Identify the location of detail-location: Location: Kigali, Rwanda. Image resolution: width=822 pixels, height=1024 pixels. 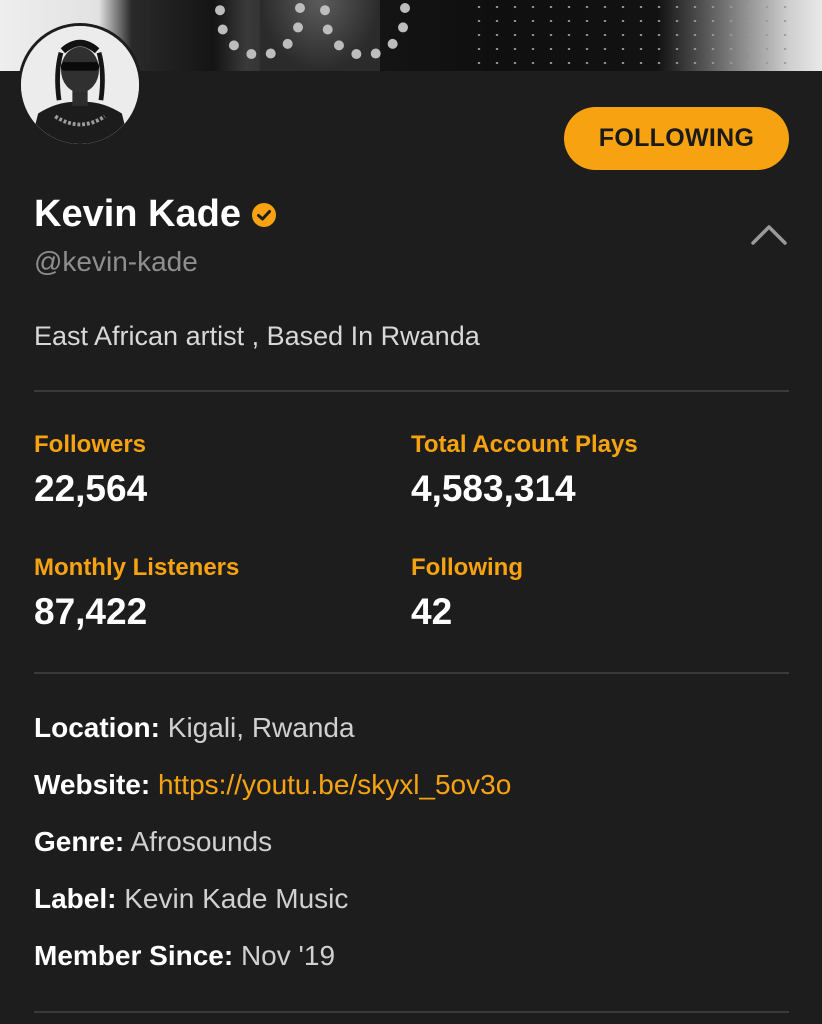
(194, 728).